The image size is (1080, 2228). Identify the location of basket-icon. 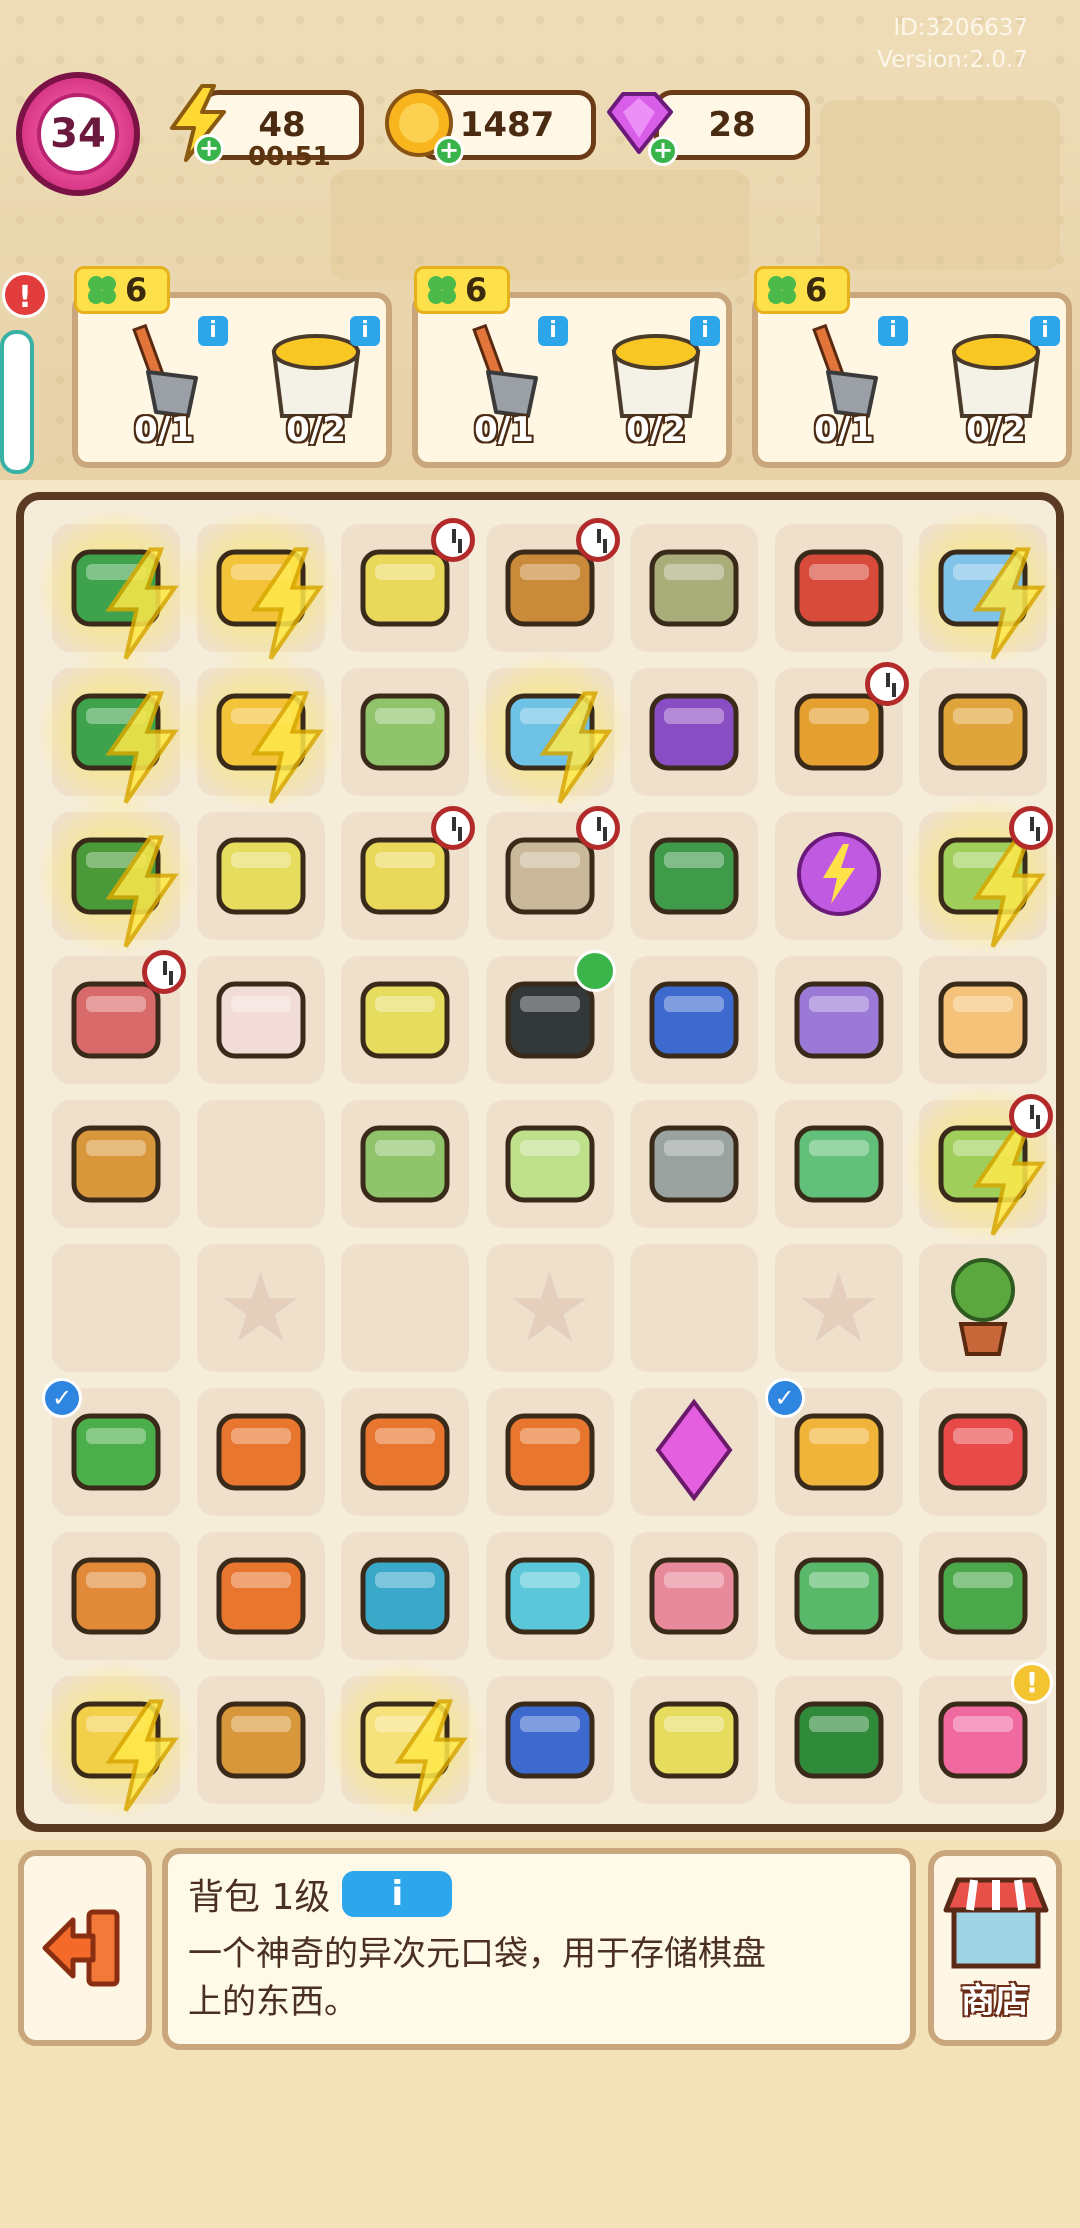
(694, 1740).